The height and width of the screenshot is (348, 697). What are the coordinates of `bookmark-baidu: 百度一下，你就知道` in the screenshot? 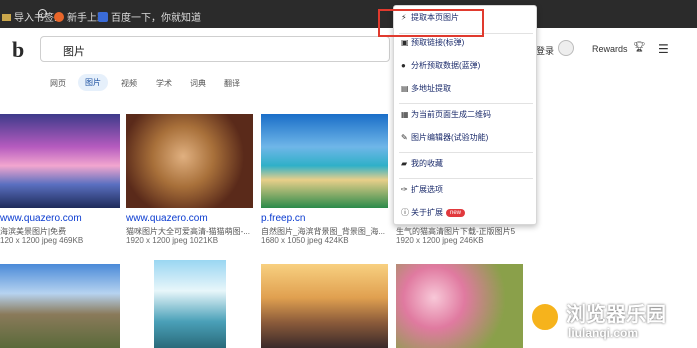 It's located at (149, 16).